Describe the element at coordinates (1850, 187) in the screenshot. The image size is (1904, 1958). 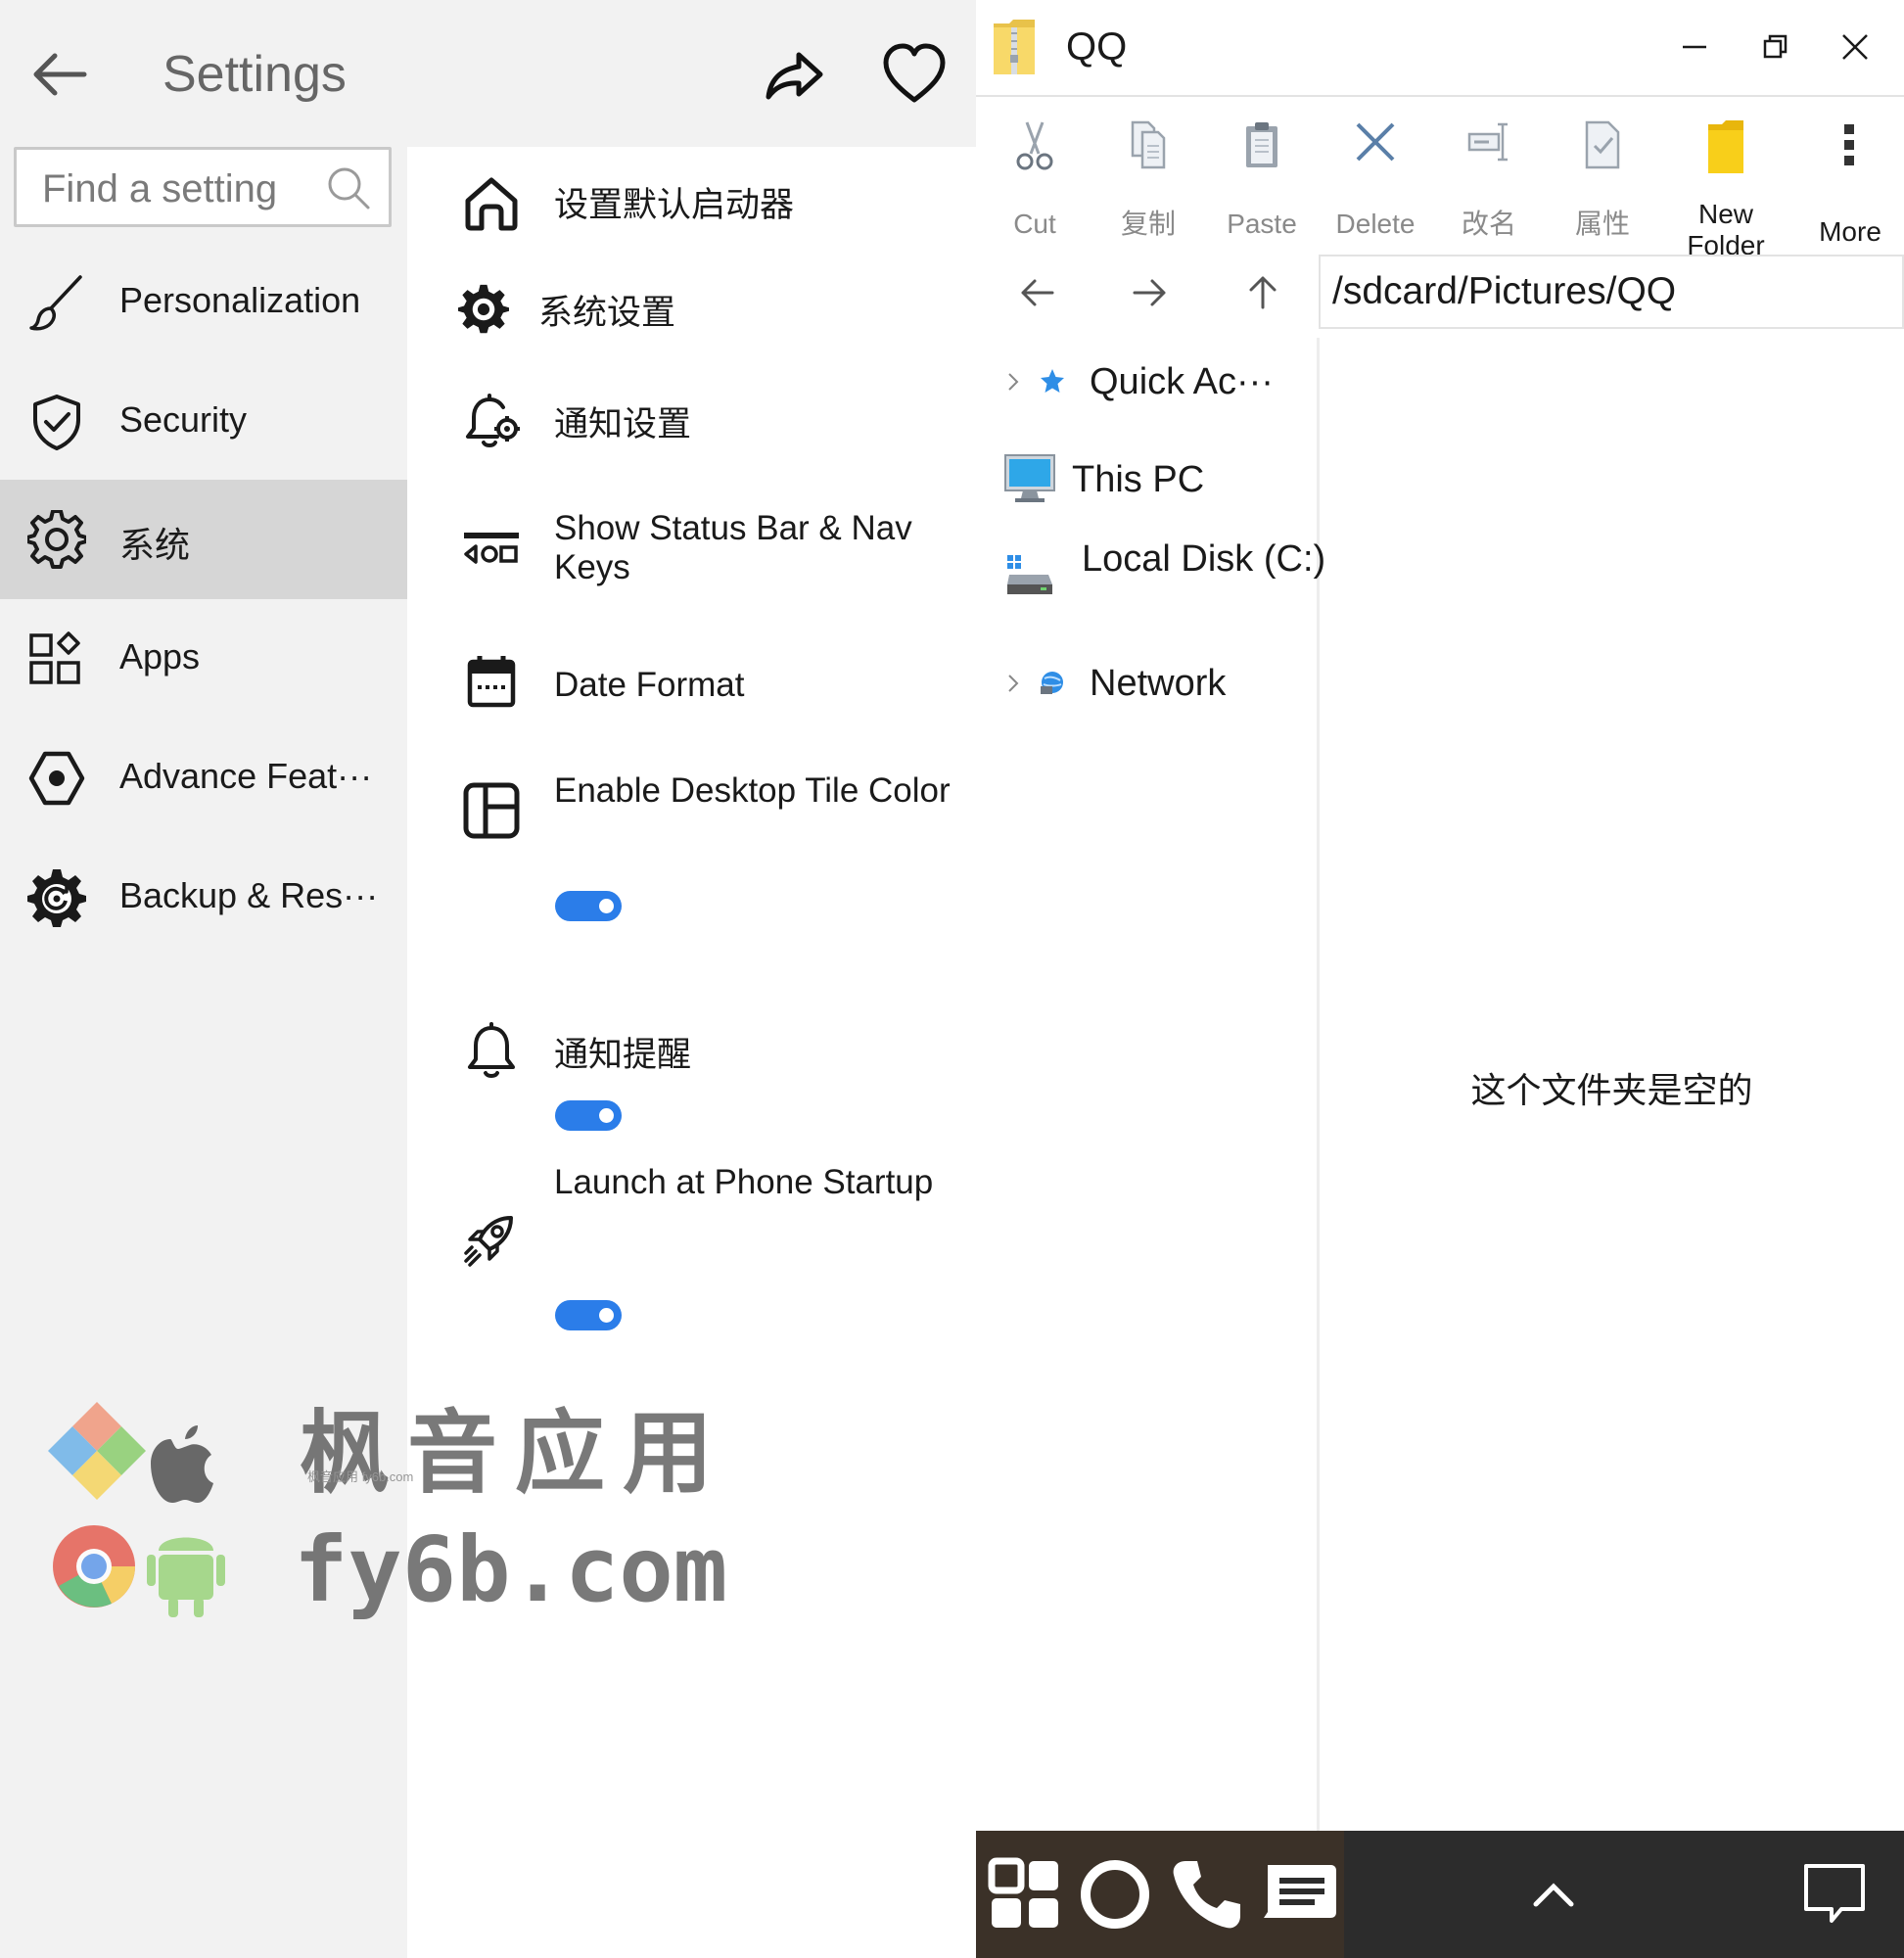
I see `more-button: More` at that location.